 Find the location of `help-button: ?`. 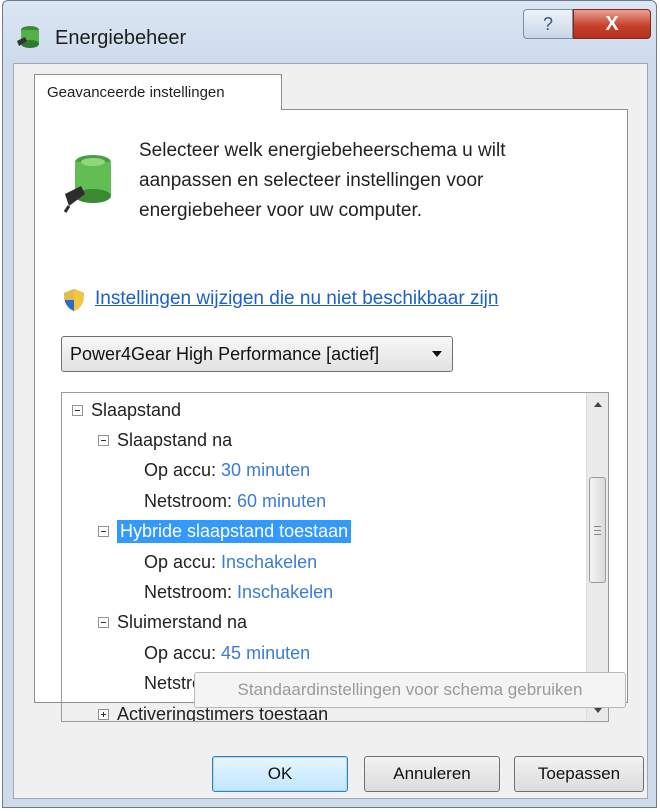

help-button: ? is located at coordinates (548, 24).